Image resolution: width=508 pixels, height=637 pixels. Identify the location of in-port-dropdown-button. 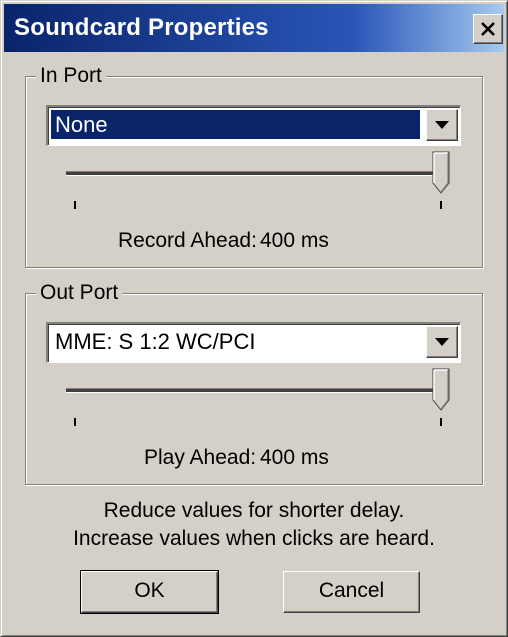
(442, 125).